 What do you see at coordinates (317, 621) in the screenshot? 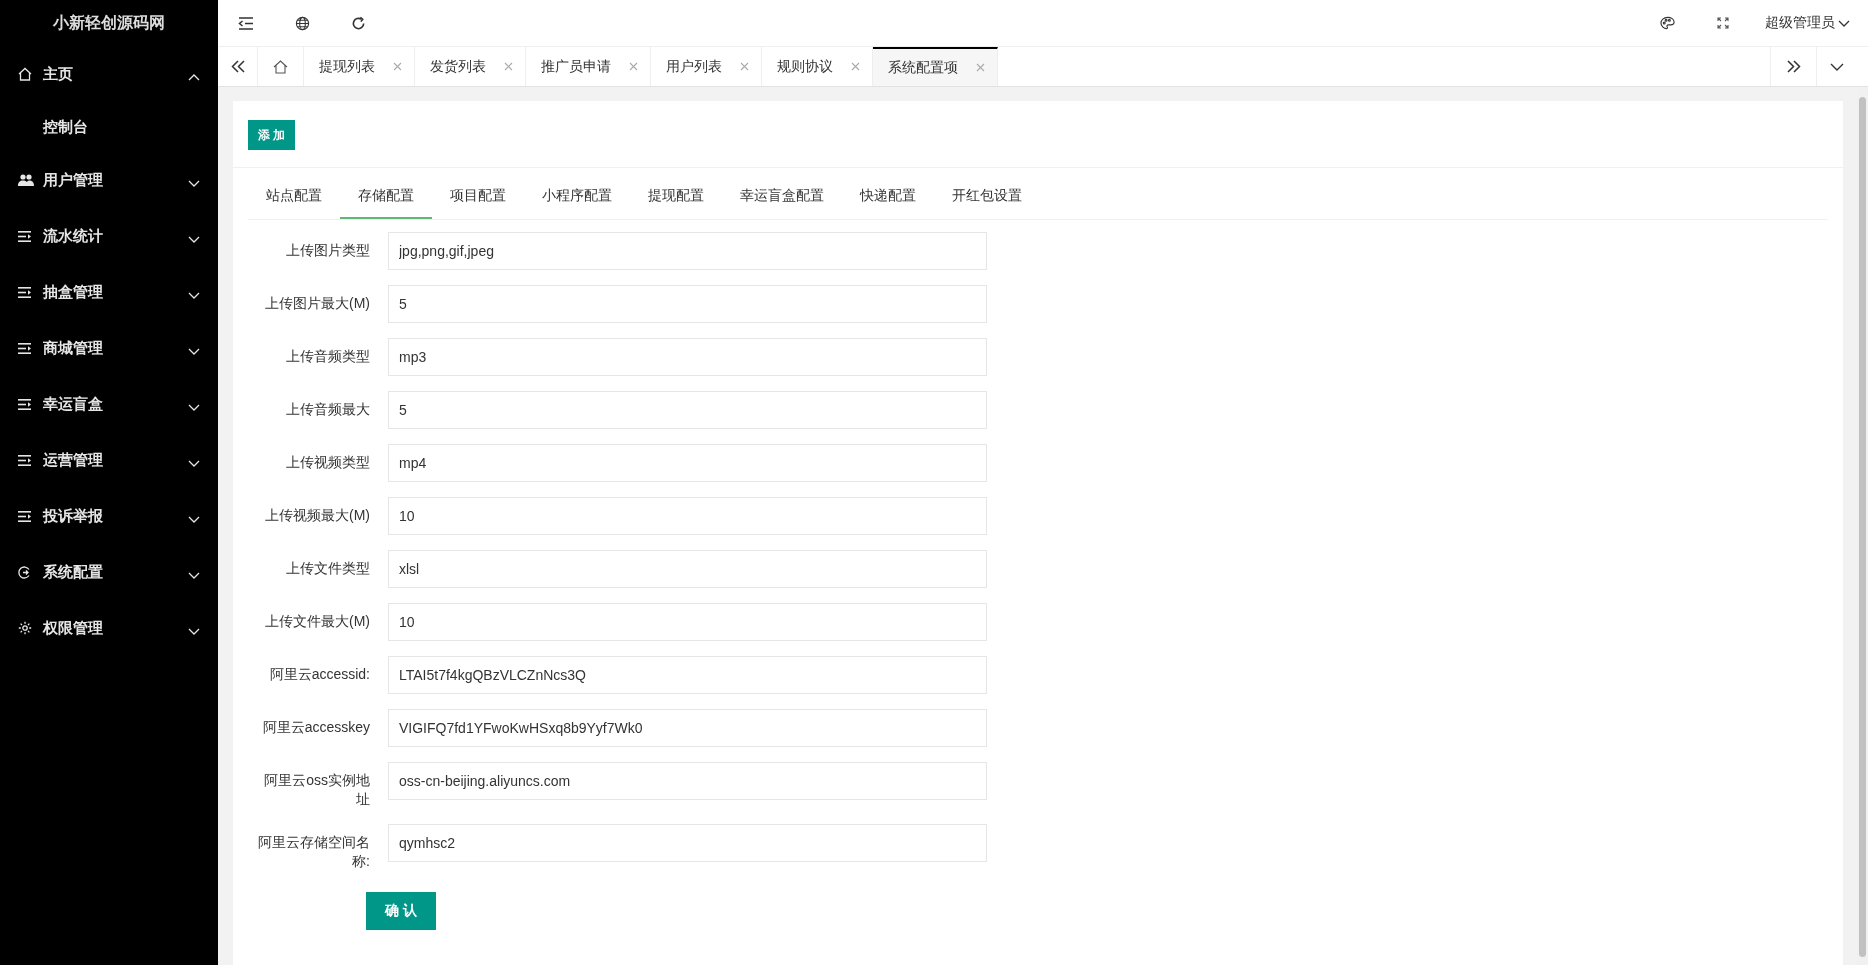
I see `field-label: 上传文件最大(M)` at bounding box center [317, 621].